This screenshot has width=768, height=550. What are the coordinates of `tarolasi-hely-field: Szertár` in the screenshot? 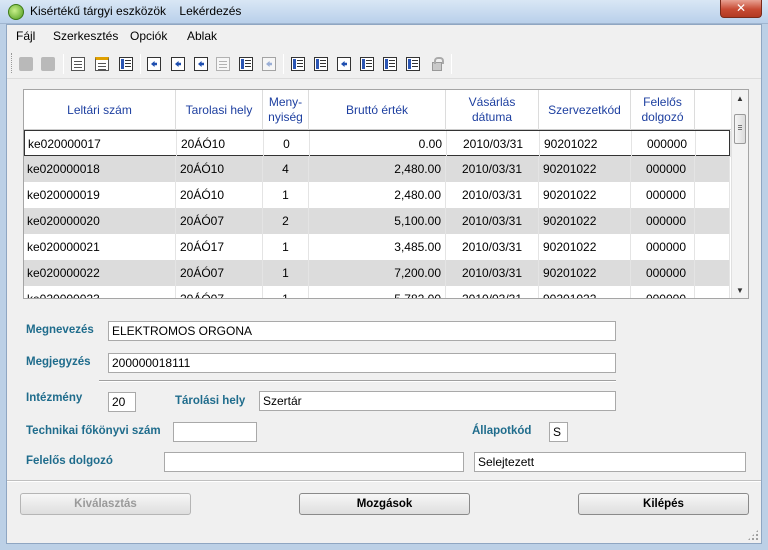 It's located at (437, 401).